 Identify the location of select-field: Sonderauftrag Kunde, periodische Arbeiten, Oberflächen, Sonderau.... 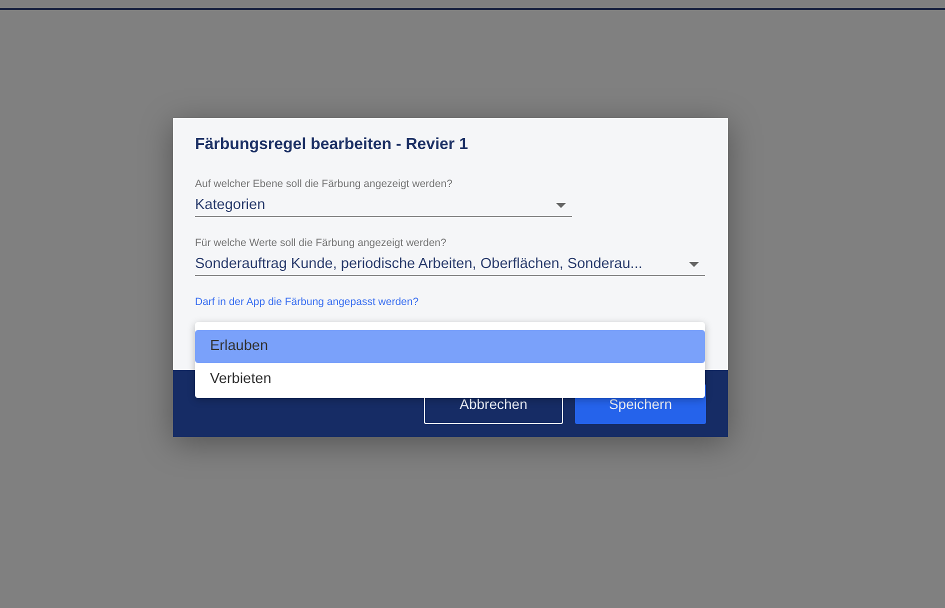
(450, 264).